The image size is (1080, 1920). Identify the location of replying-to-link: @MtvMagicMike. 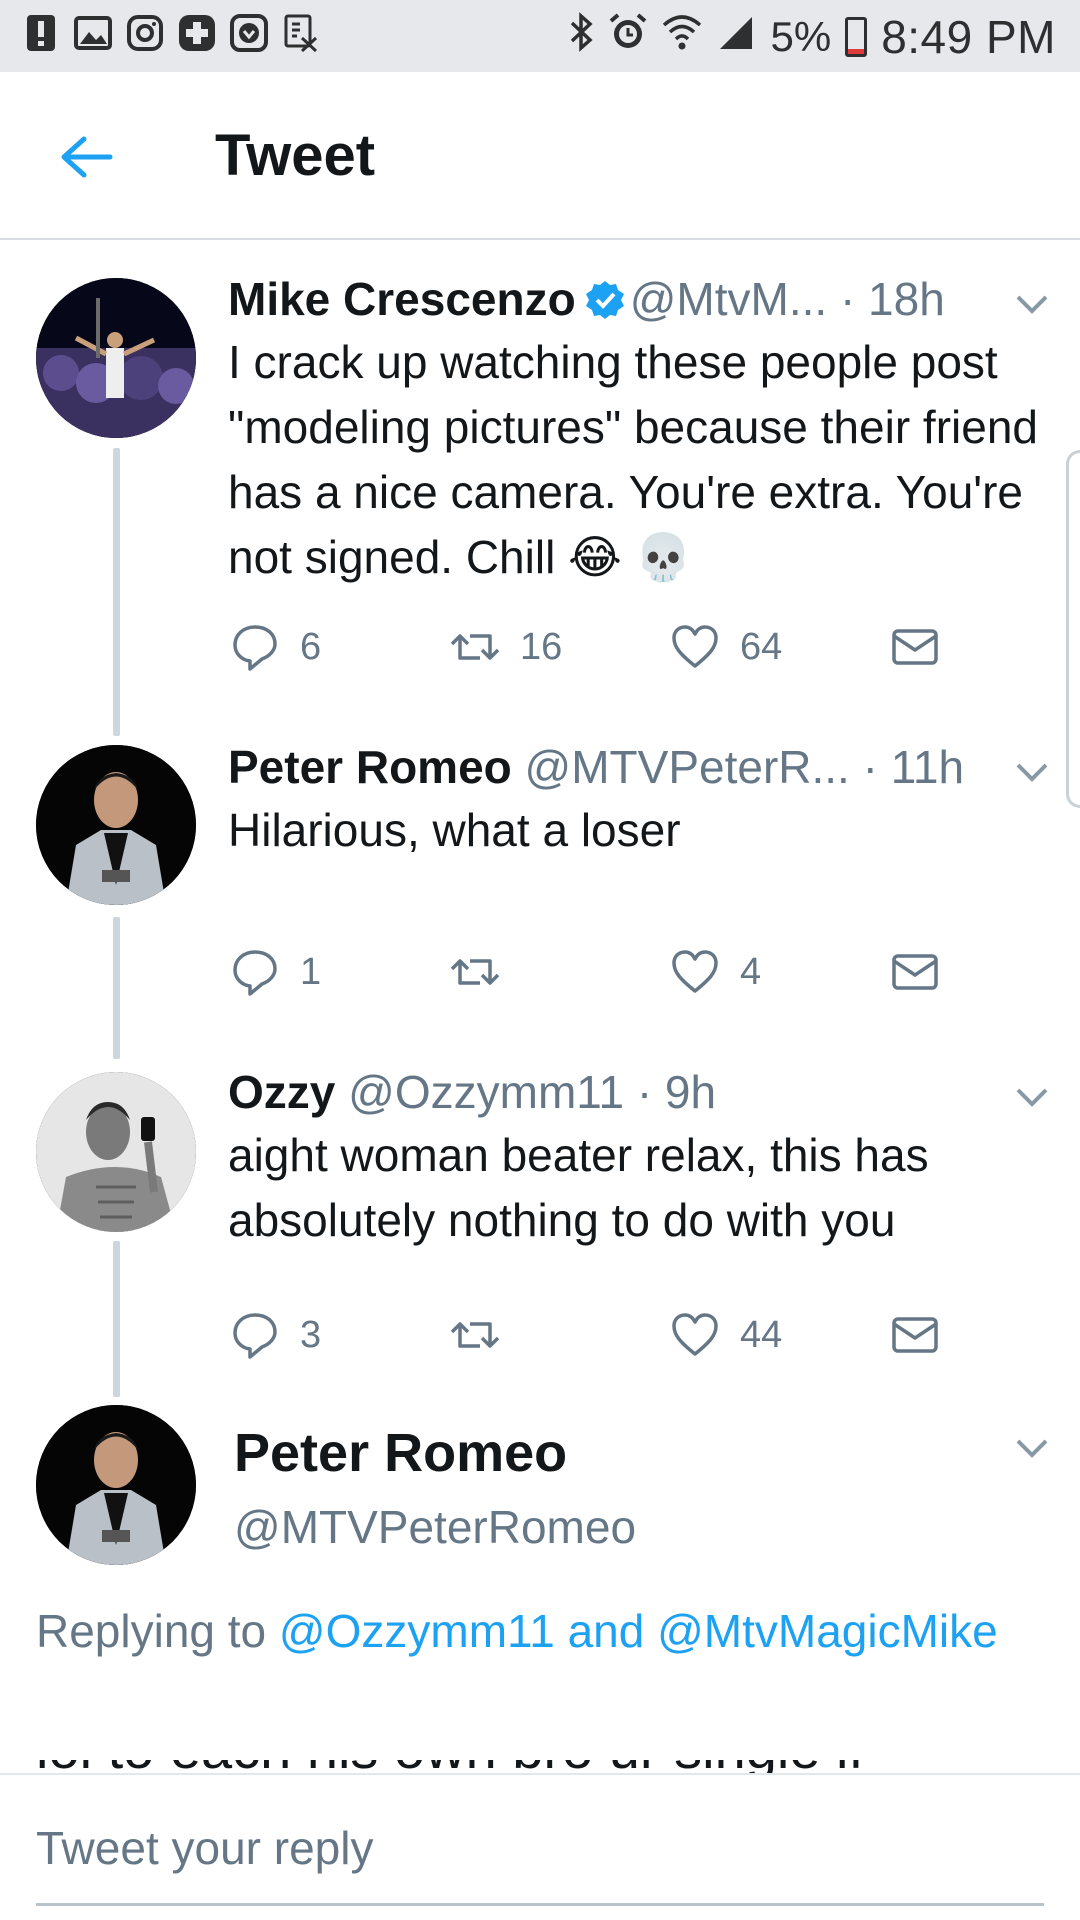
(827, 1631).